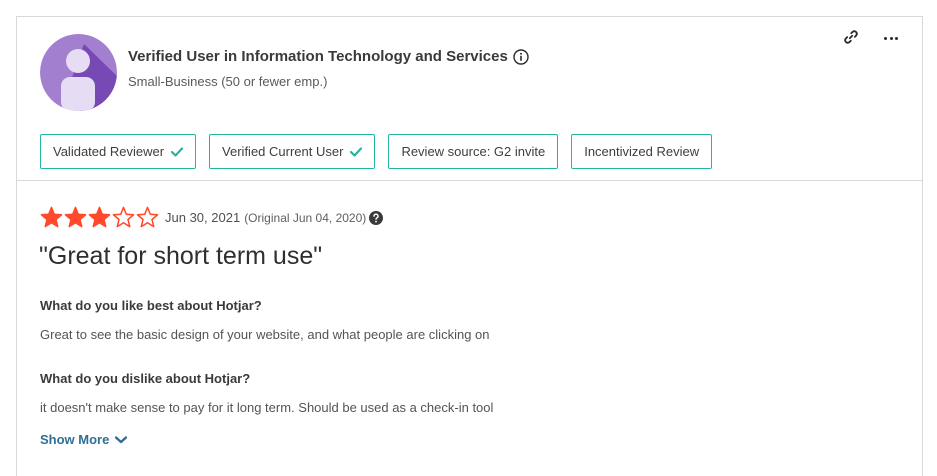 The width and height of the screenshot is (937, 476). I want to click on badge-label: Incentivized Review, so click(642, 151).